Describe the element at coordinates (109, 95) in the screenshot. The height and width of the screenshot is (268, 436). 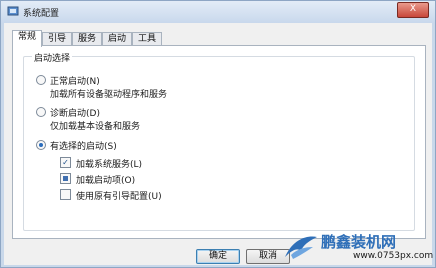
I see `normal-startup-description: 加载所有设备驱动程序和服务` at that location.